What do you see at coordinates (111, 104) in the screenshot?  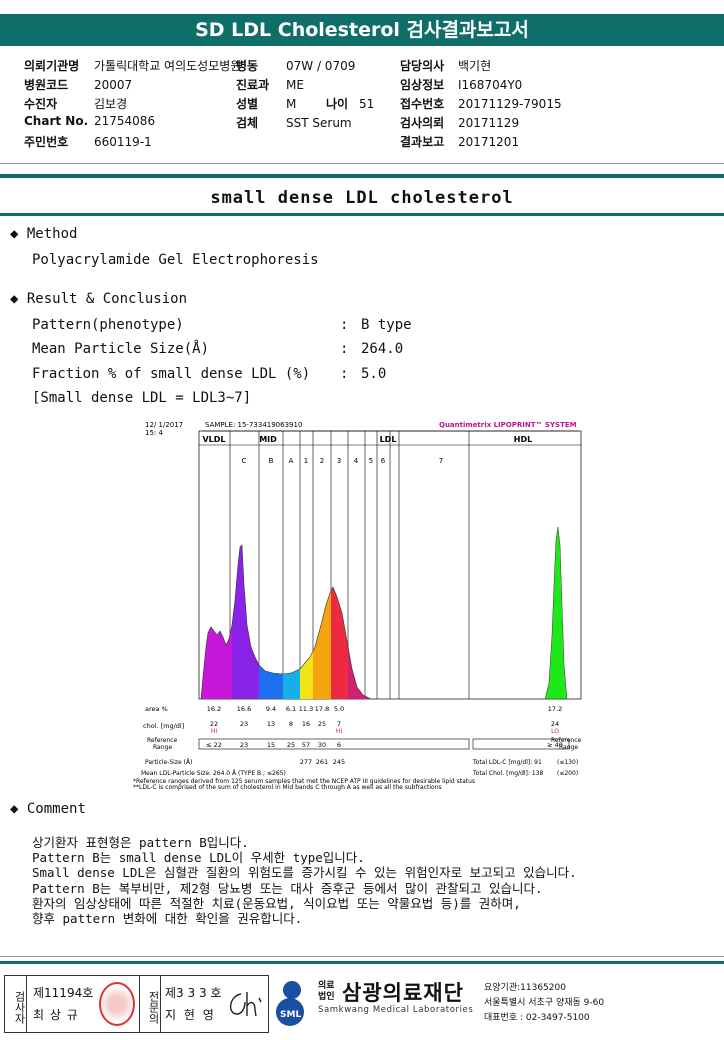 I see `info-value: 김보경` at bounding box center [111, 104].